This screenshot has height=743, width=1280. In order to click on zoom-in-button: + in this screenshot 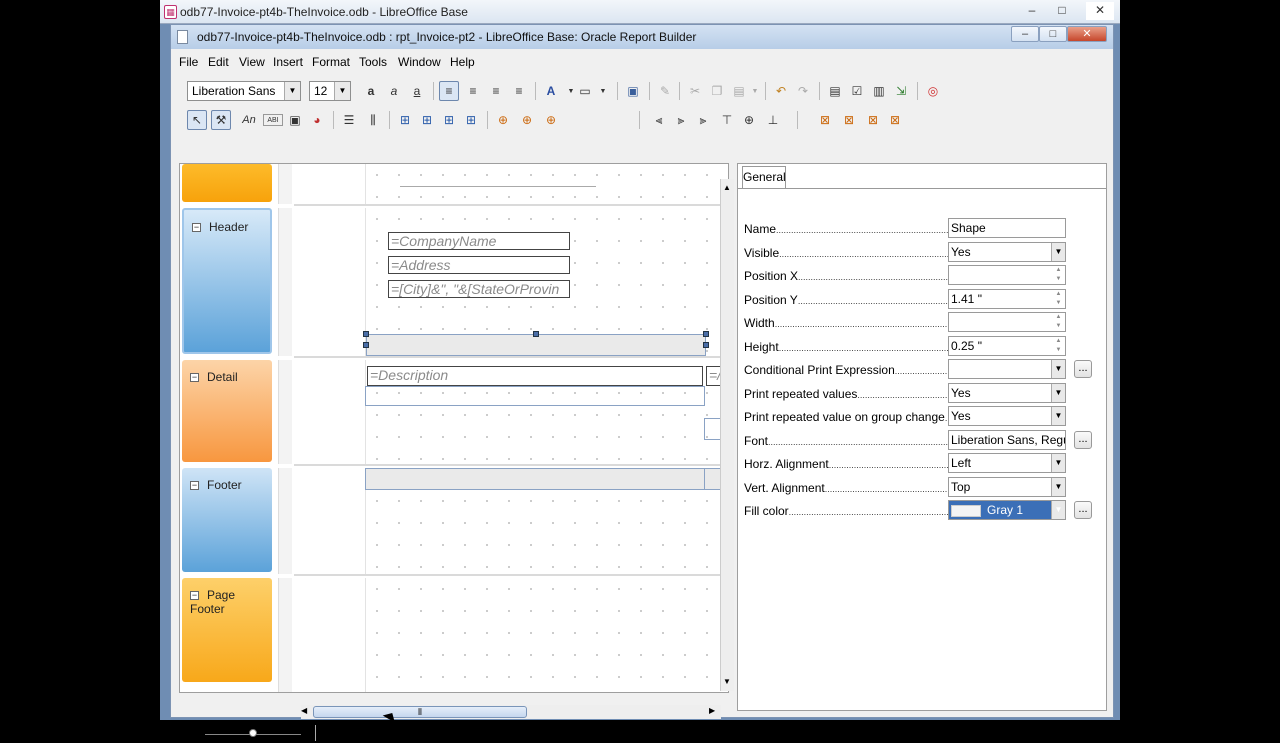, I will do `click(308, 733)`.